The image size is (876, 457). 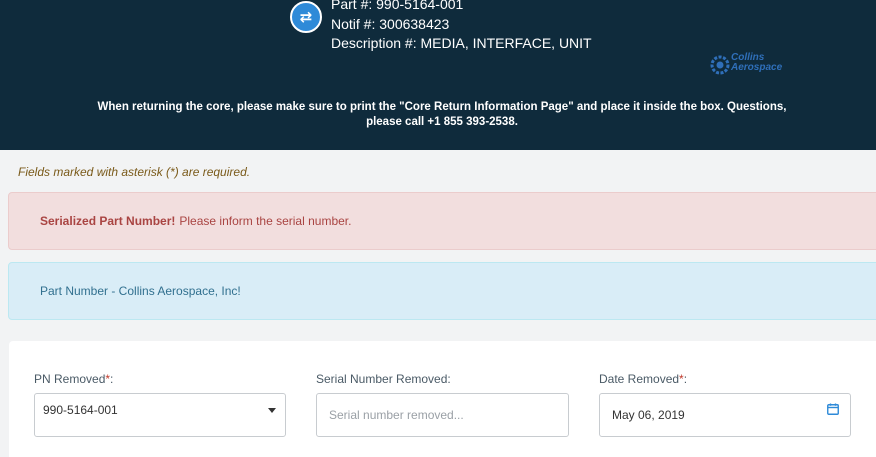 What do you see at coordinates (757, 67) in the screenshot?
I see `logo-line-2: Aerospace` at bounding box center [757, 67].